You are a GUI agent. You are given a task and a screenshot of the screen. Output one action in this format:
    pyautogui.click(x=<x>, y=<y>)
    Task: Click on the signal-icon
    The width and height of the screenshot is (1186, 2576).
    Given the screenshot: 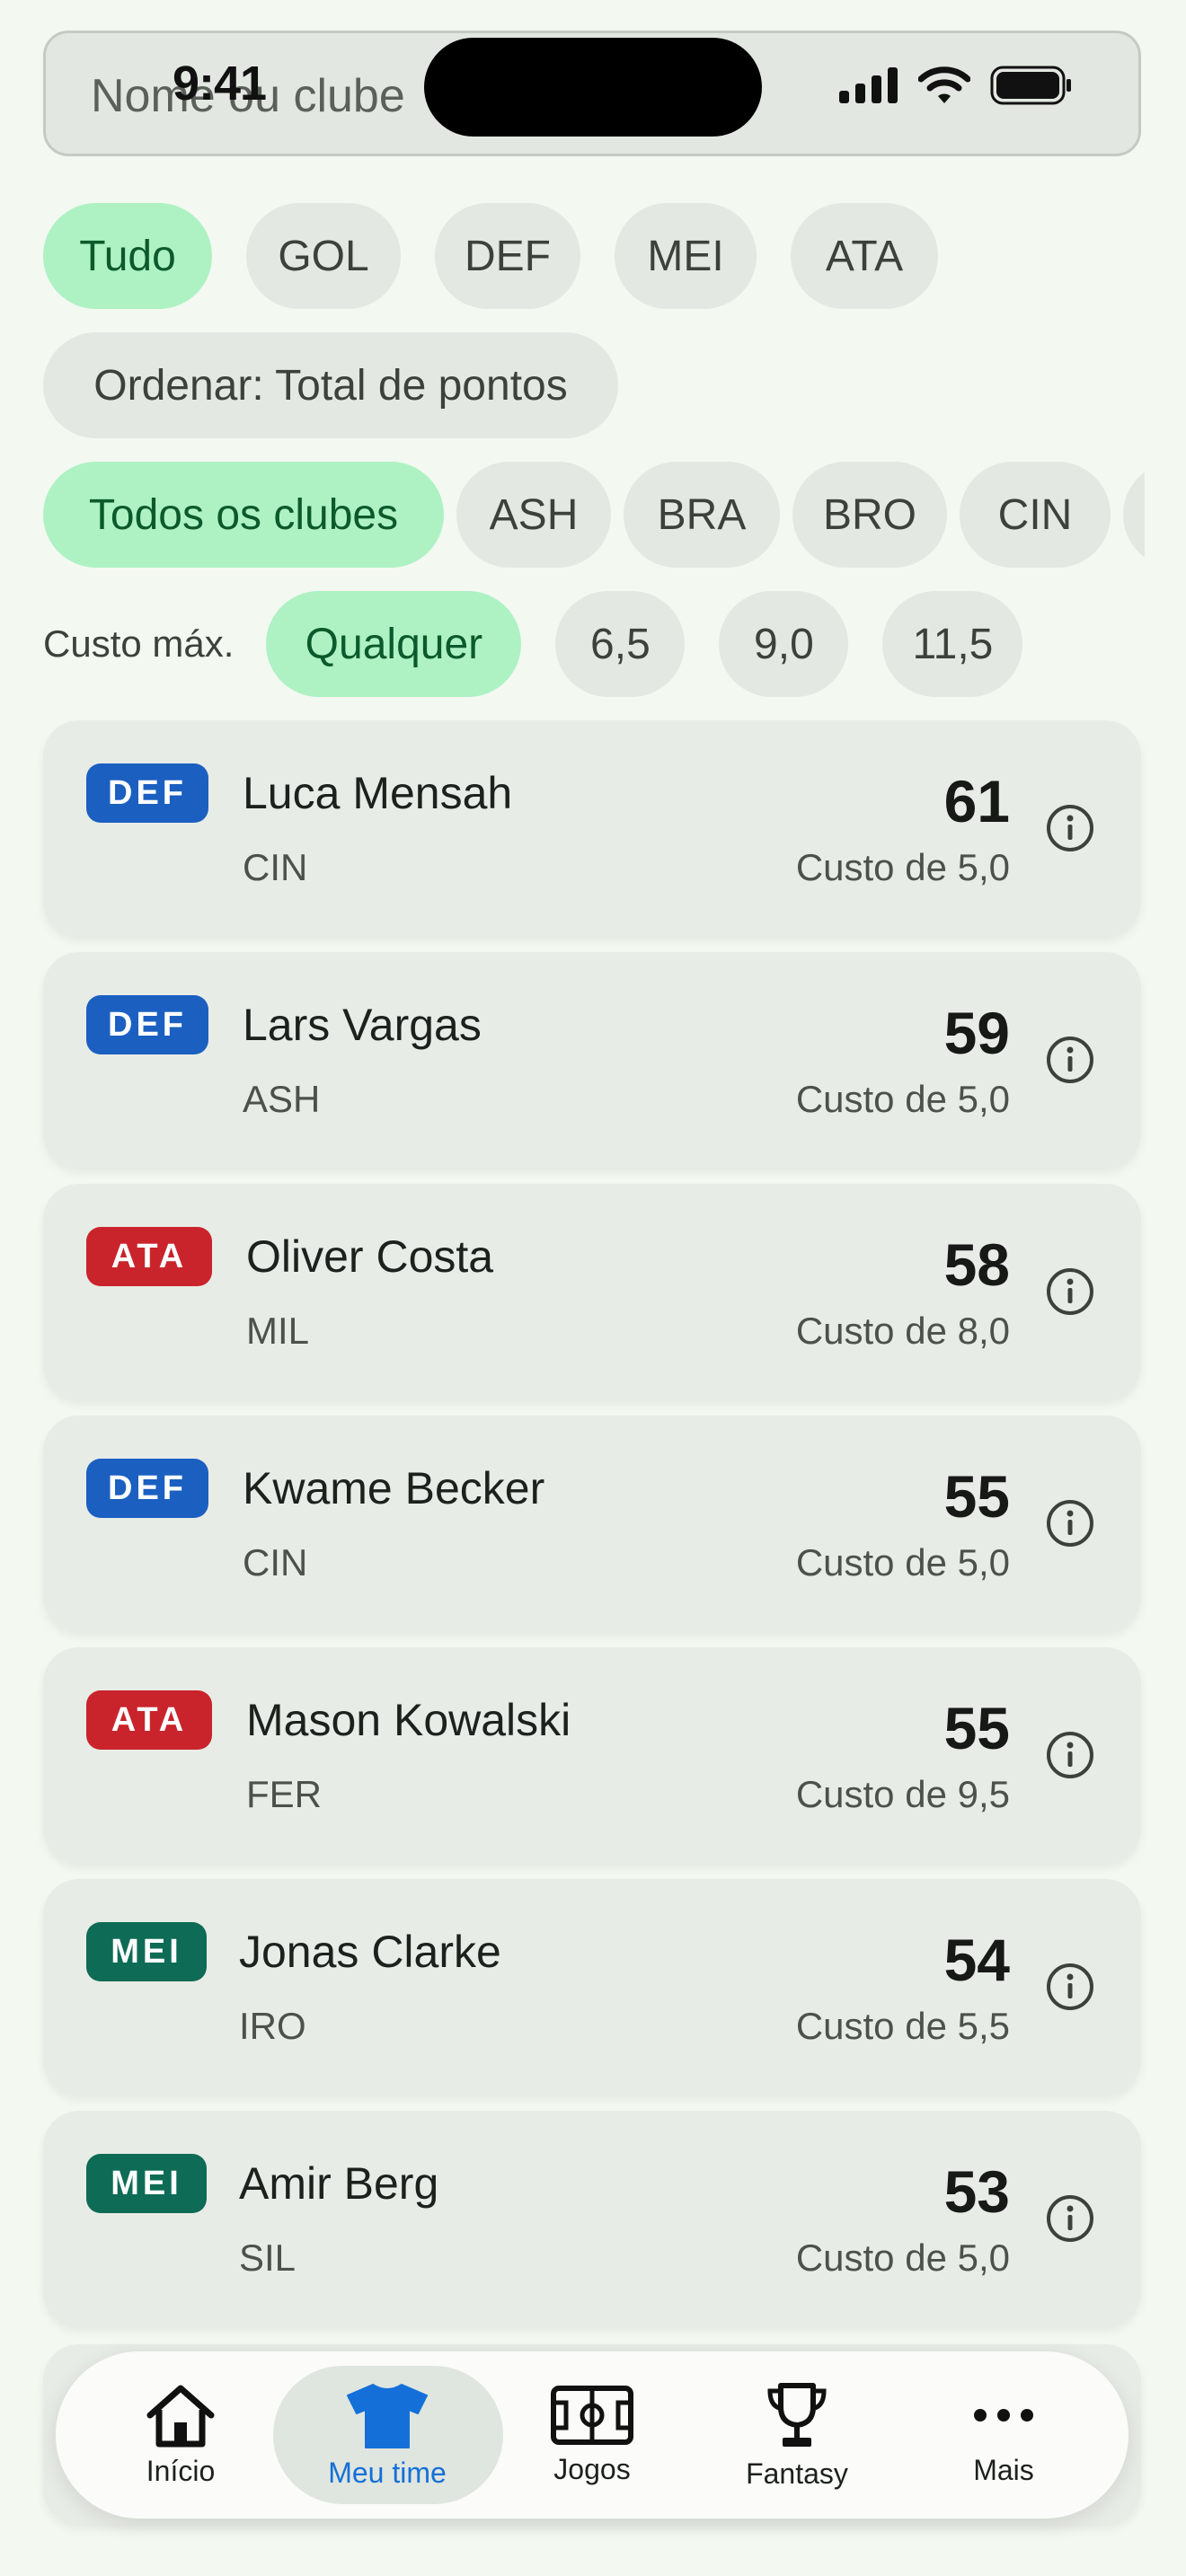 What is the action you would take?
    pyautogui.click(x=868, y=85)
    